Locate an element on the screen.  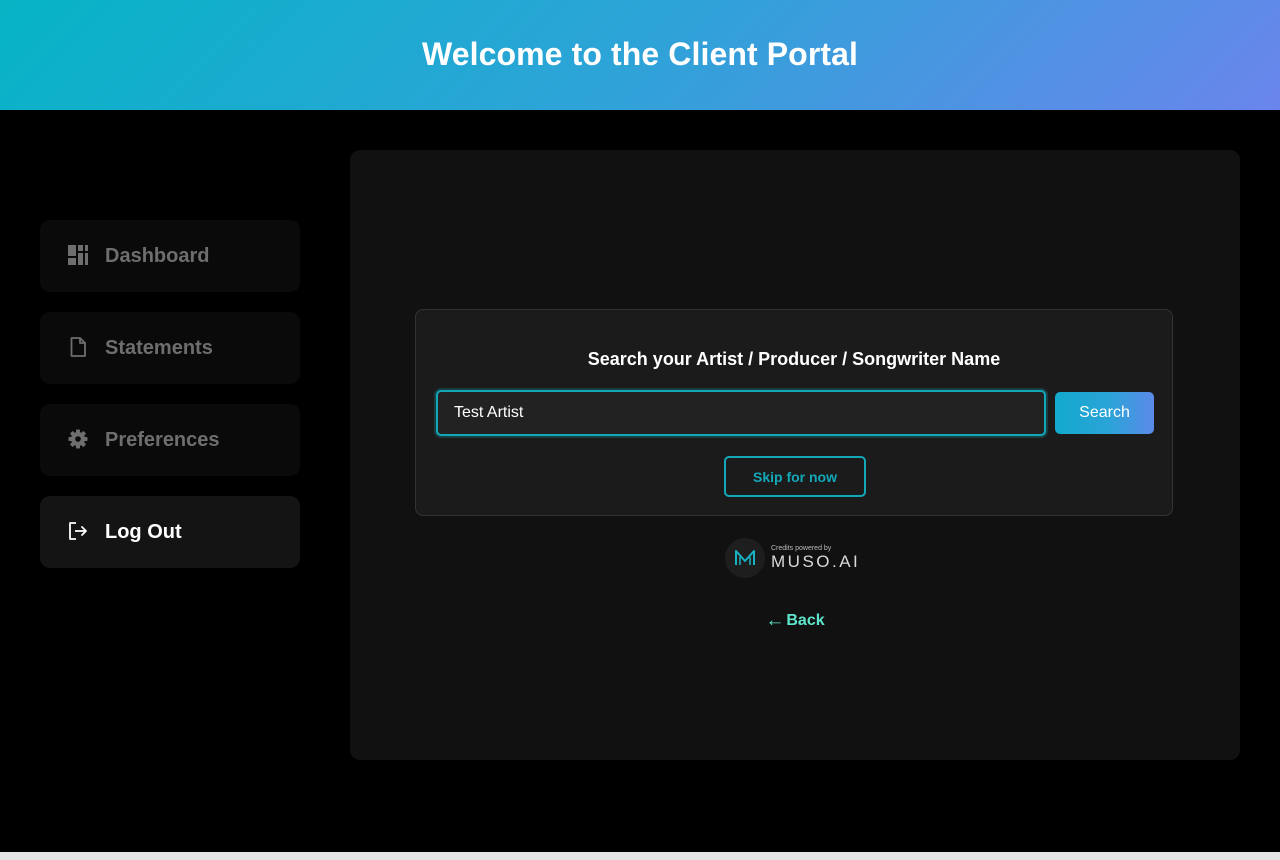
sidebar-item-label: Log Out is located at coordinates (143, 531).